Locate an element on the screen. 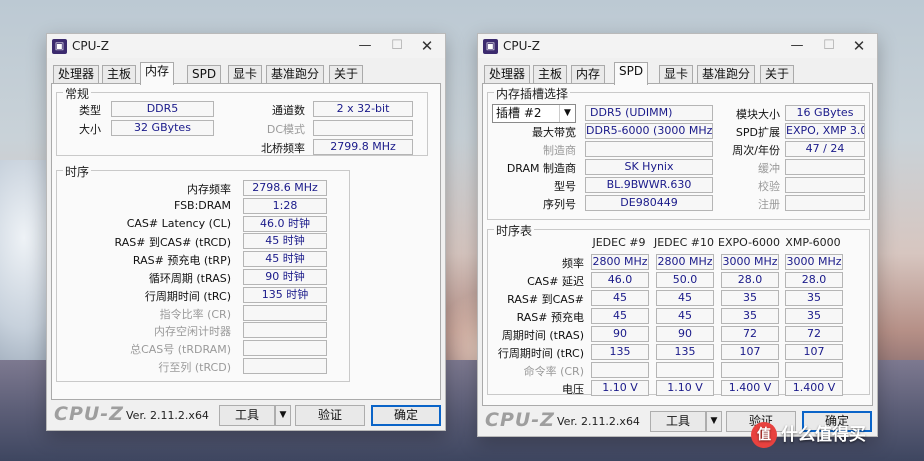 This screenshot has height=461, width=924. timing-value: 135 时钟 is located at coordinates (285, 294).